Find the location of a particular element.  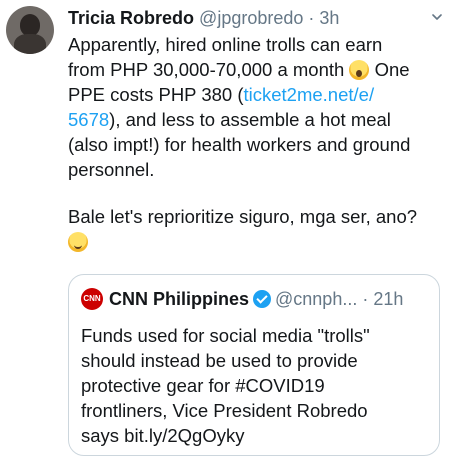

tweet-line is located at coordinates (256, 241).